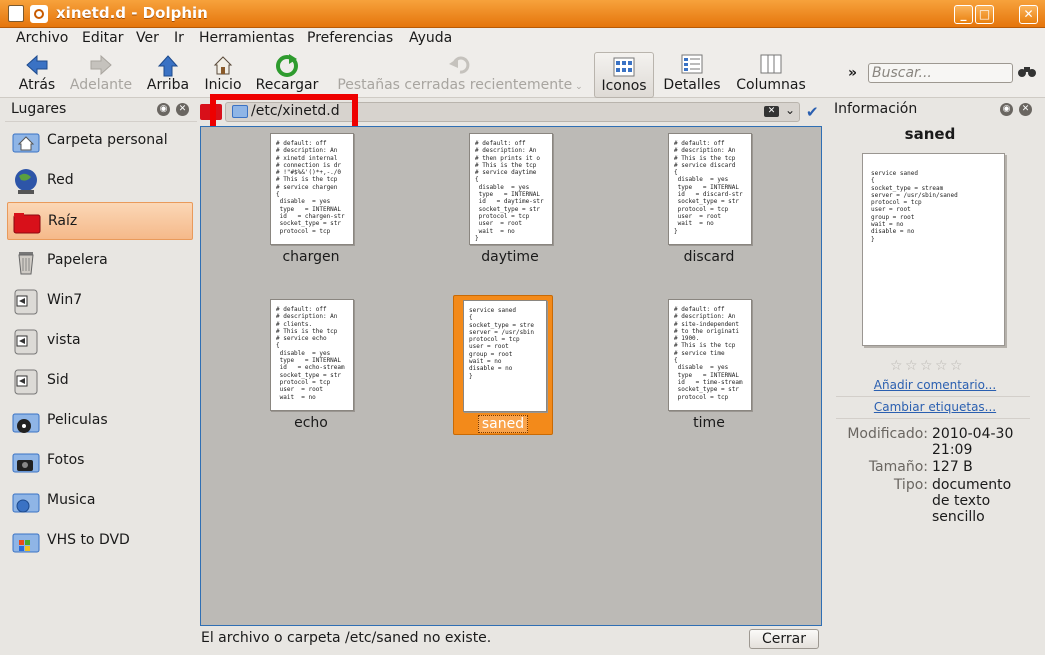 Image resolution: width=1045 pixels, height=655 pixels. I want to click on places-title: Lugares, so click(39, 109).